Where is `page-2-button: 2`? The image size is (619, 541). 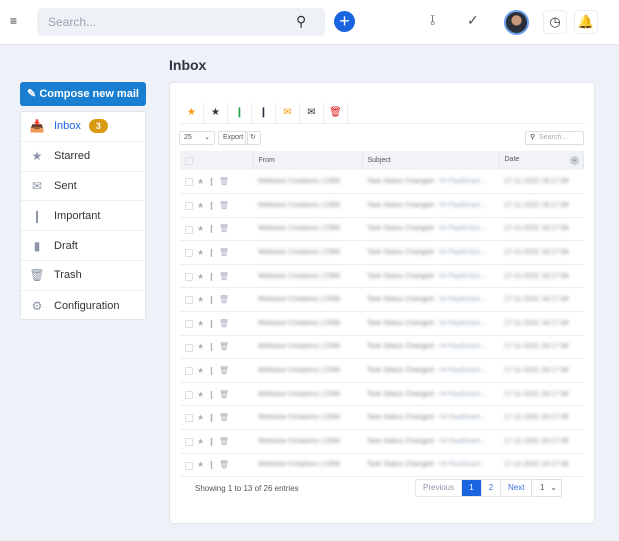
page-2-button: 2 is located at coordinates (492, 488).